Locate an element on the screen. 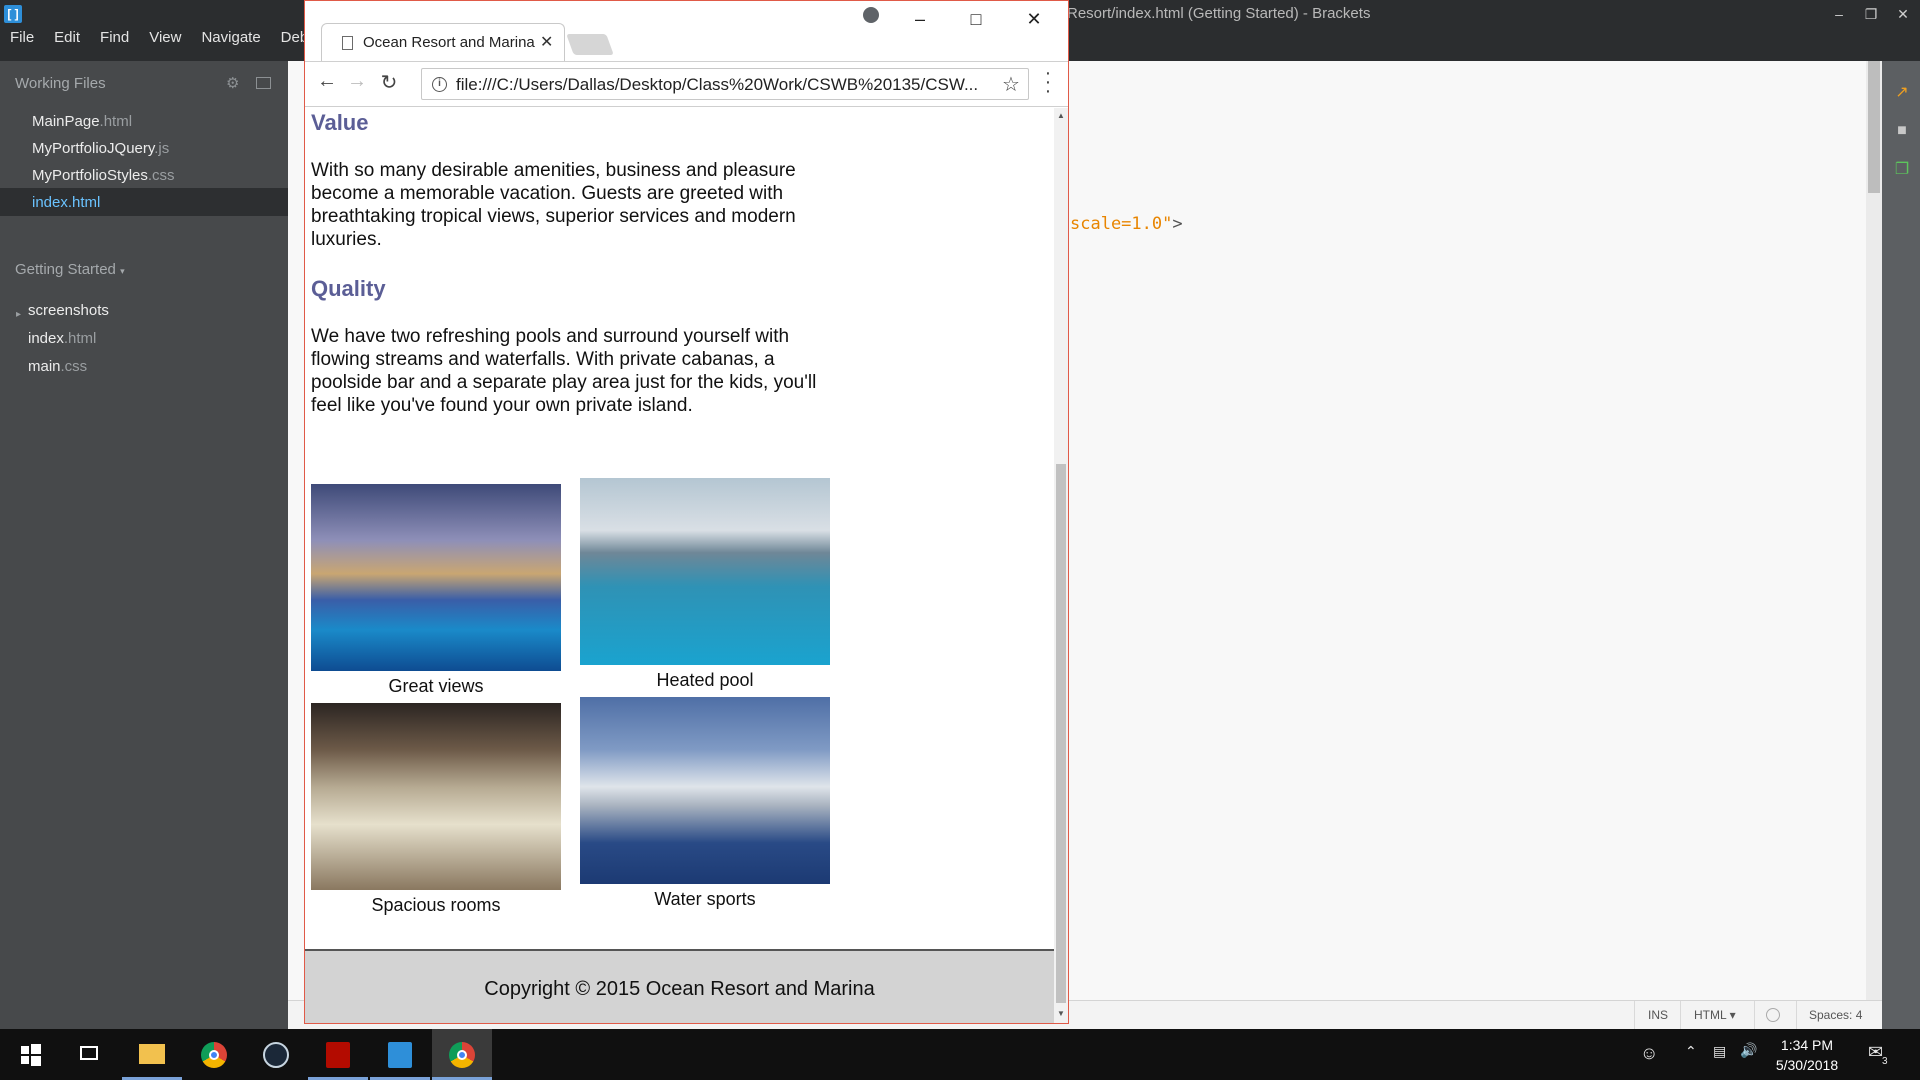 The height and width of the screenshot is (1080, 1920). working-file-item: MainPage.html is located at coordinates (82, 121).